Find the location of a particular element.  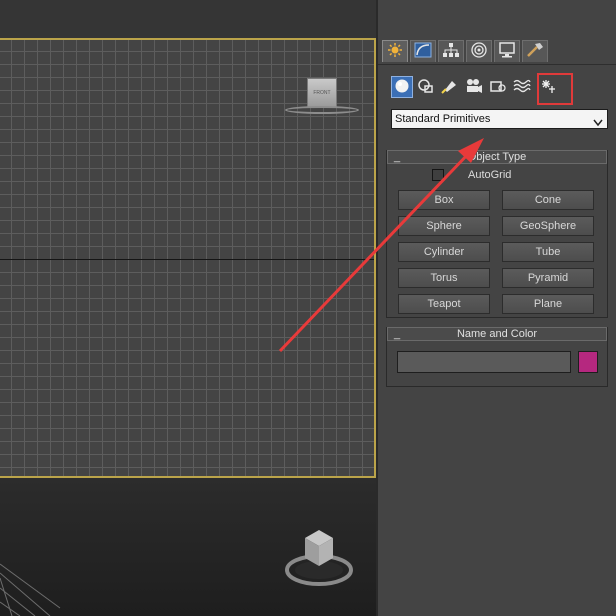

primitive-button-torus: Torus is located at coordinates (444, 278).